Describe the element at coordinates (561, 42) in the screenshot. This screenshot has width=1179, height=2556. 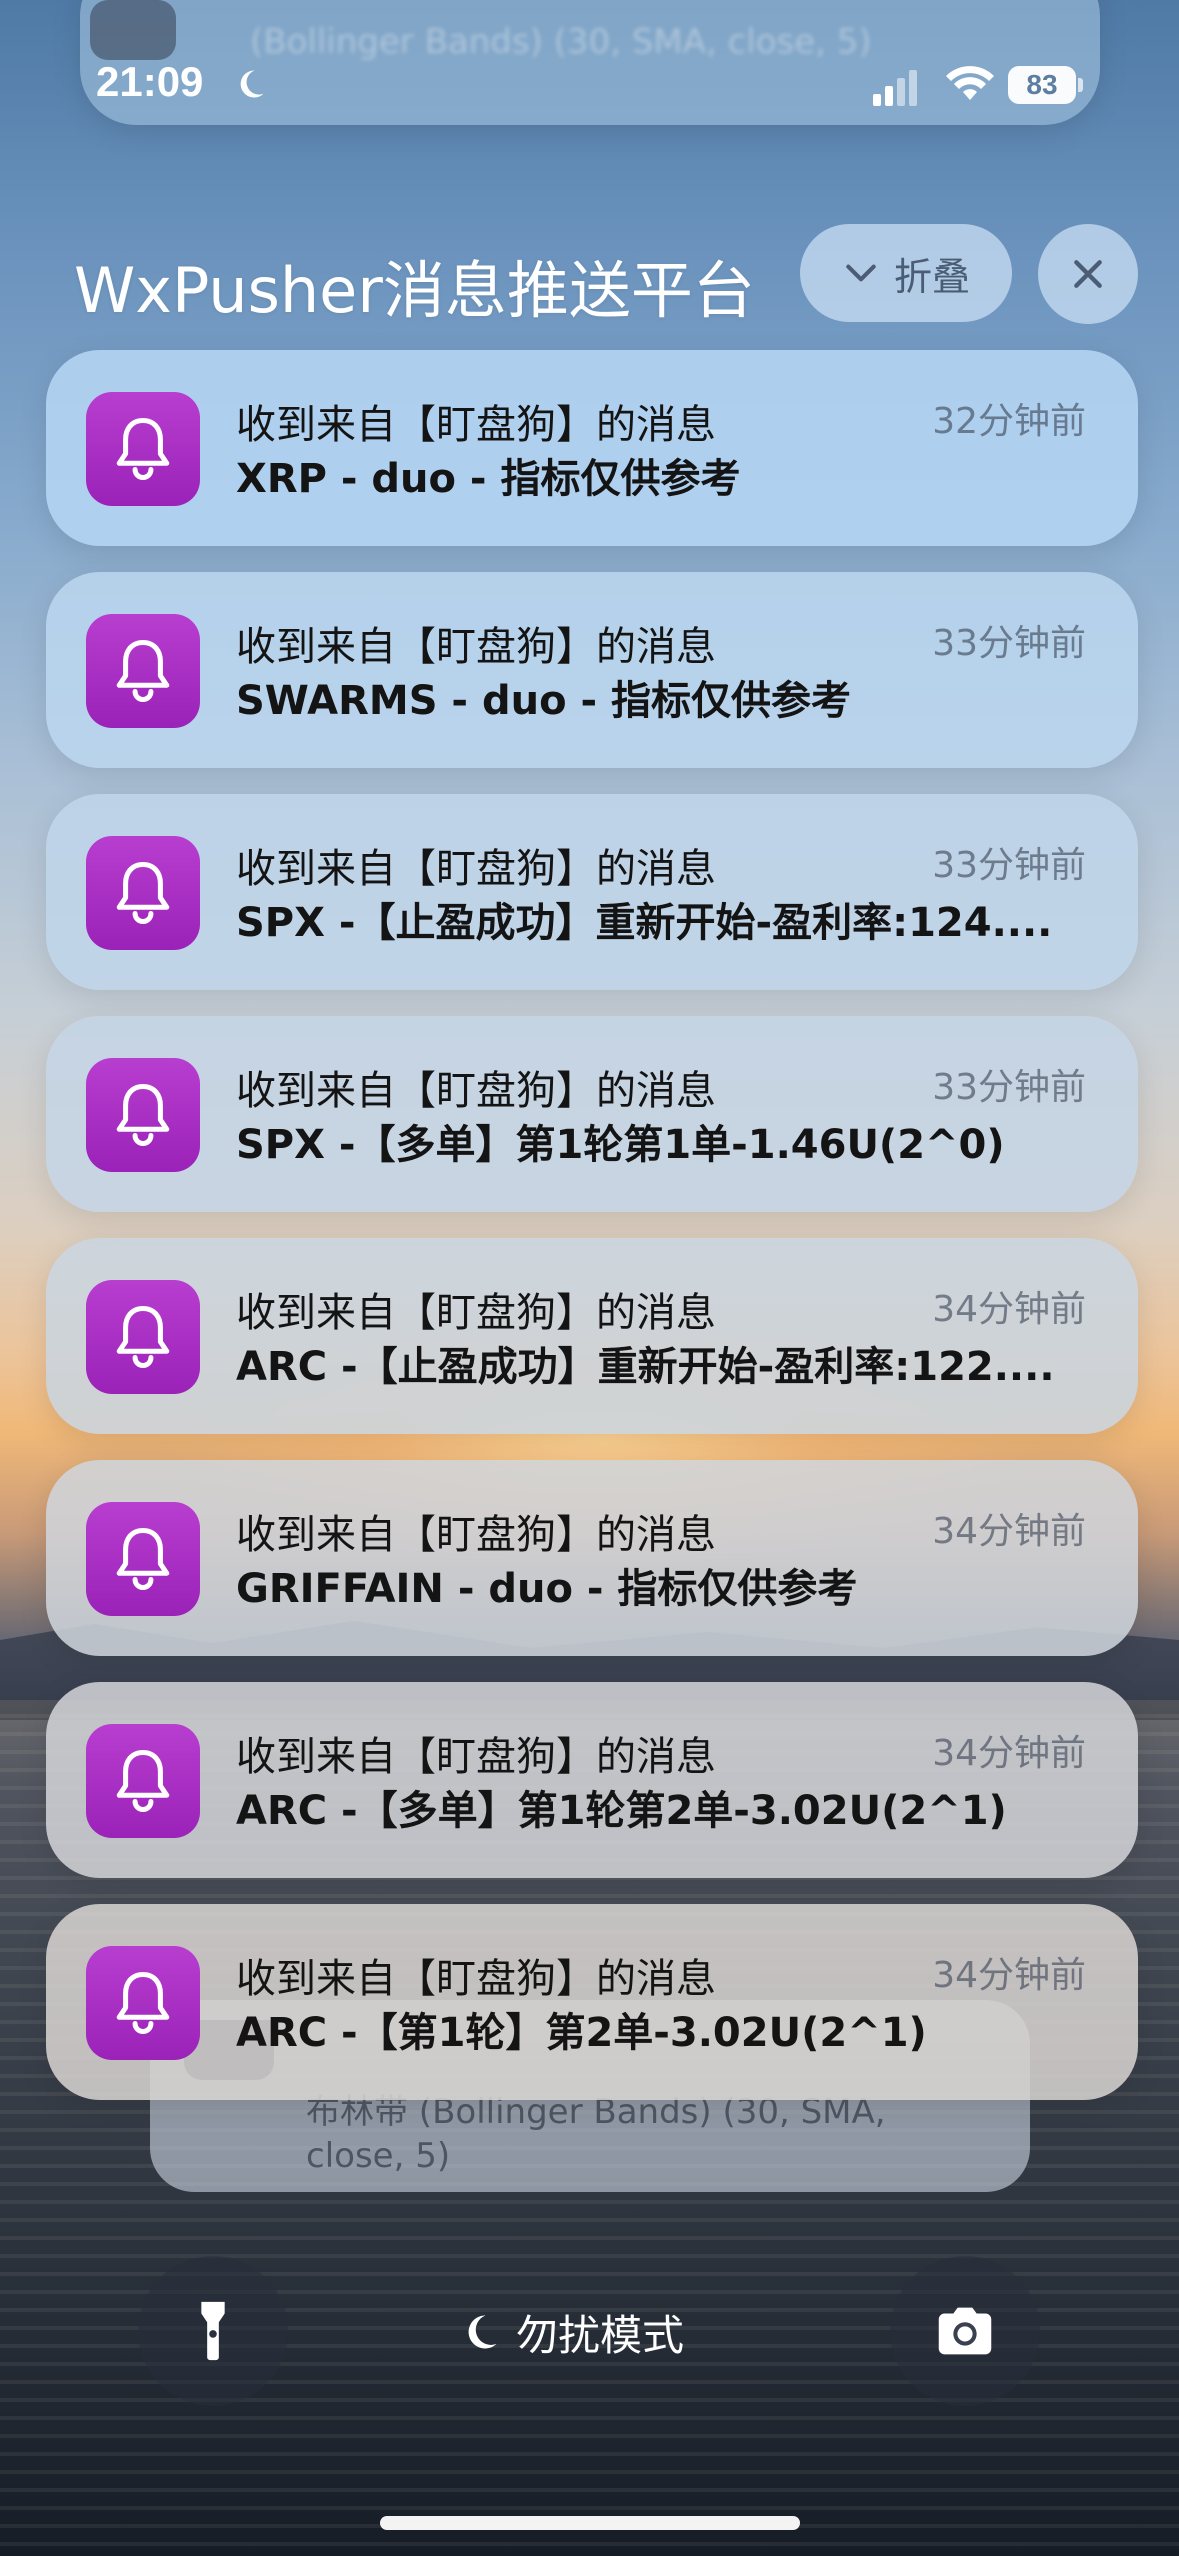
I see `banner-text: (Bollinger Bands) (30, SMA, close, 5)` at that location.